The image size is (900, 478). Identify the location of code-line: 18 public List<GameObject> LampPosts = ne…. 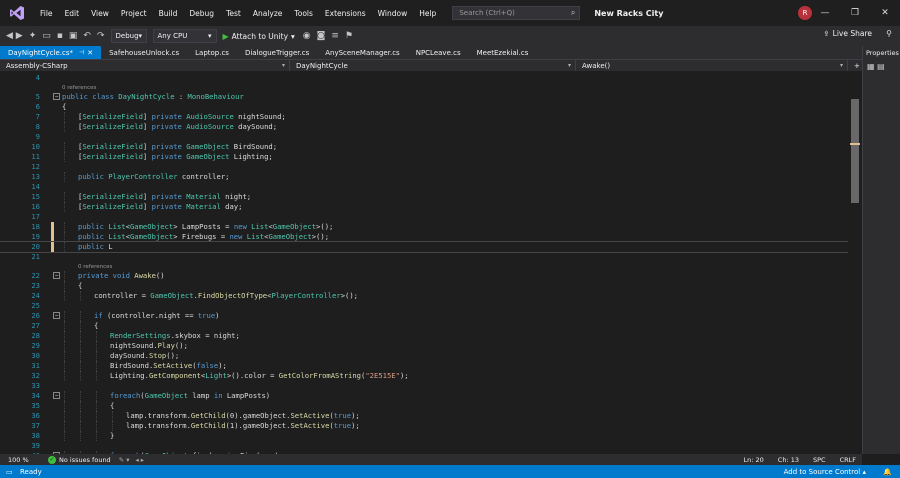
(424, 227).